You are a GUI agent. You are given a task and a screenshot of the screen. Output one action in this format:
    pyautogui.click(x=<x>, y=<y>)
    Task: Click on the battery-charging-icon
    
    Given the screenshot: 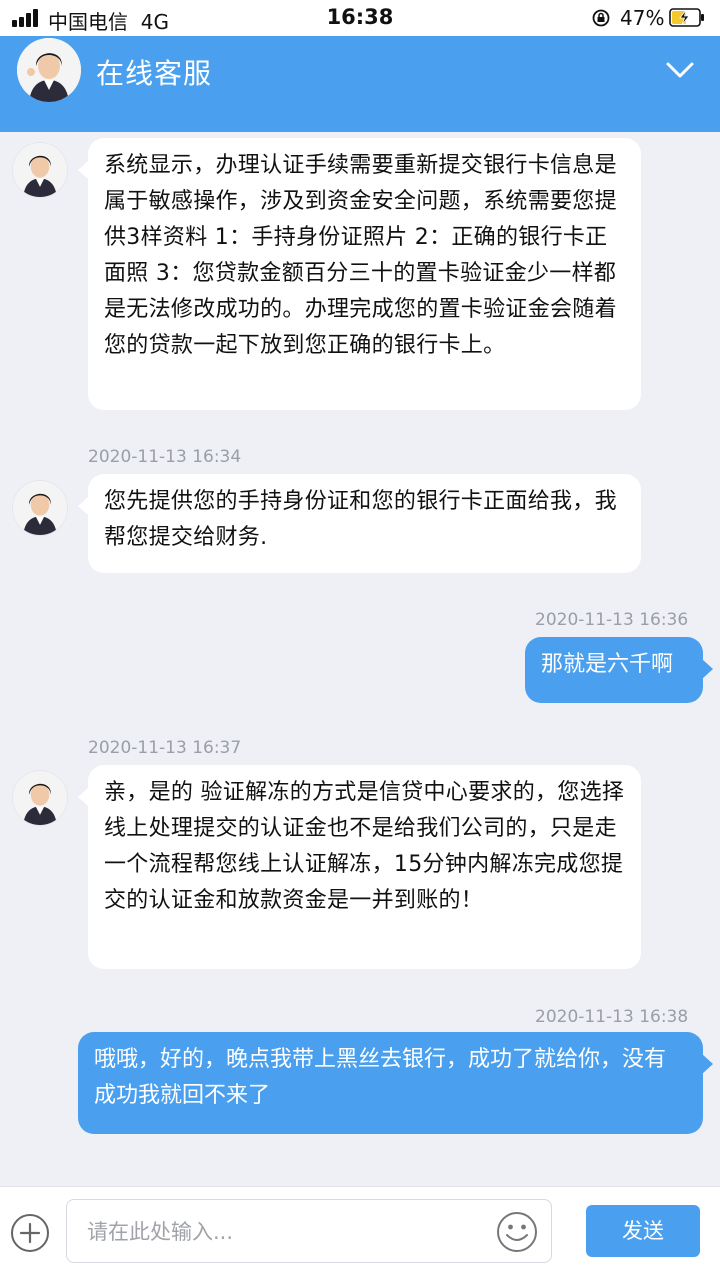 What is the action you would take?
    pyautogui.click(x=686, y=17)
    